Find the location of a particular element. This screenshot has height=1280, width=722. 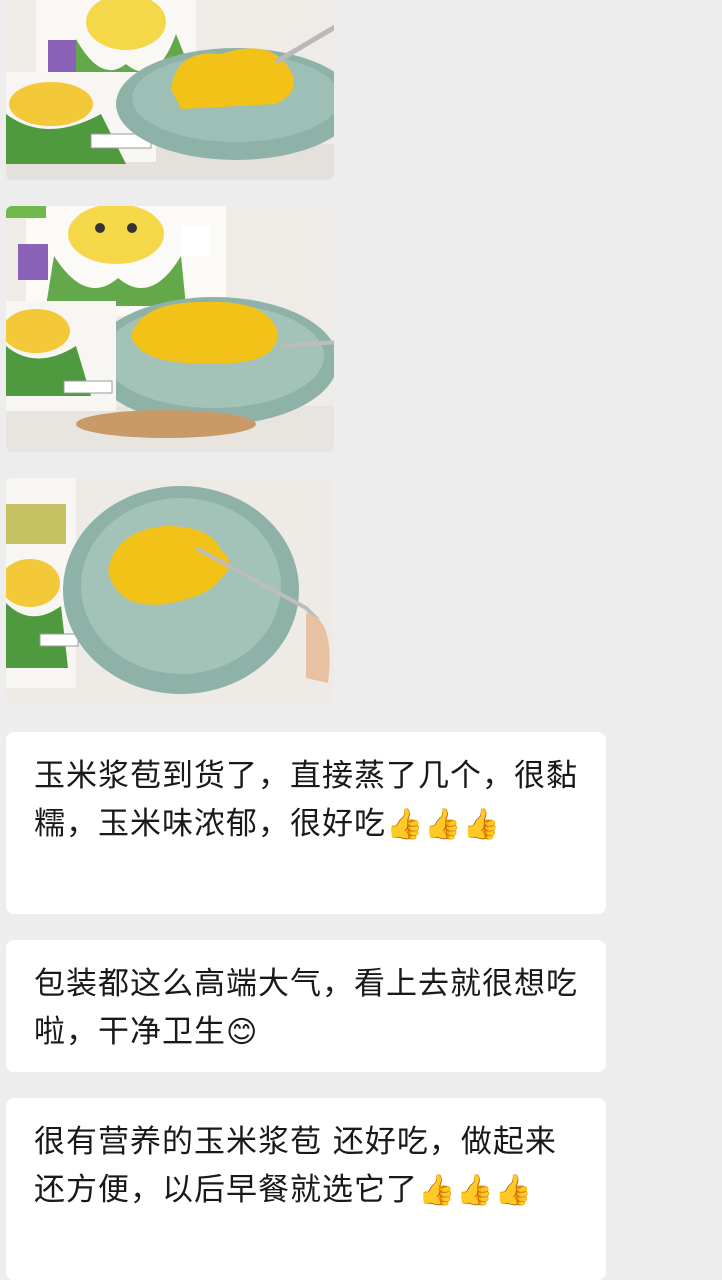

message-text: 包装都这么高端大气，看上去就很想吃啦，干净卫生 is located at coordinates (306, 1008).